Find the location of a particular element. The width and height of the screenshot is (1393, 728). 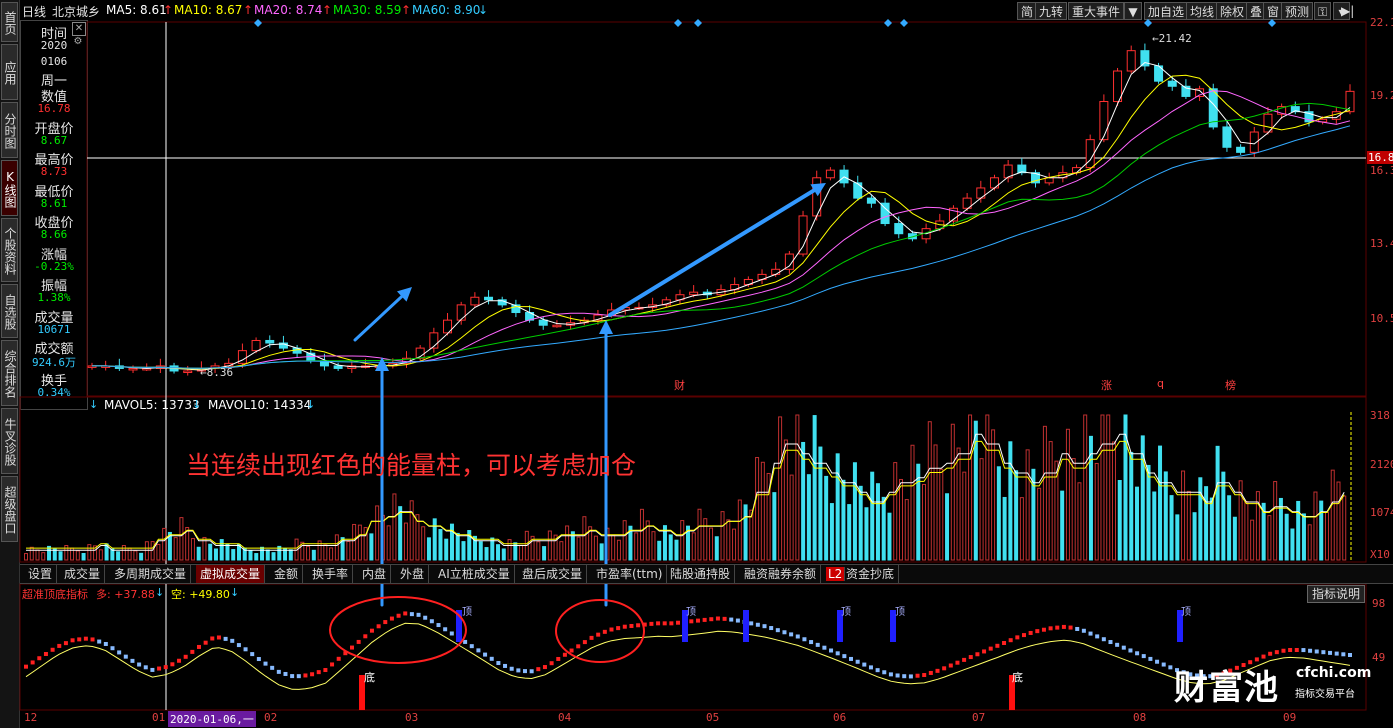

tab-ai-volume: AI立桩成交量 is located at coordinates (474, 574).